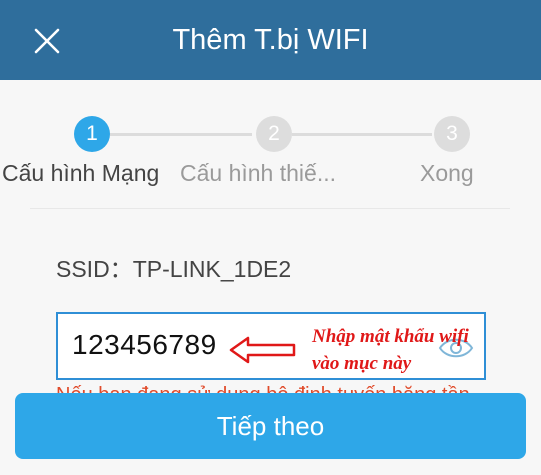 This screenshot has width=541, height=475. I want to click on page-title: Thêm T.bị WIFI, so click(270, 40).